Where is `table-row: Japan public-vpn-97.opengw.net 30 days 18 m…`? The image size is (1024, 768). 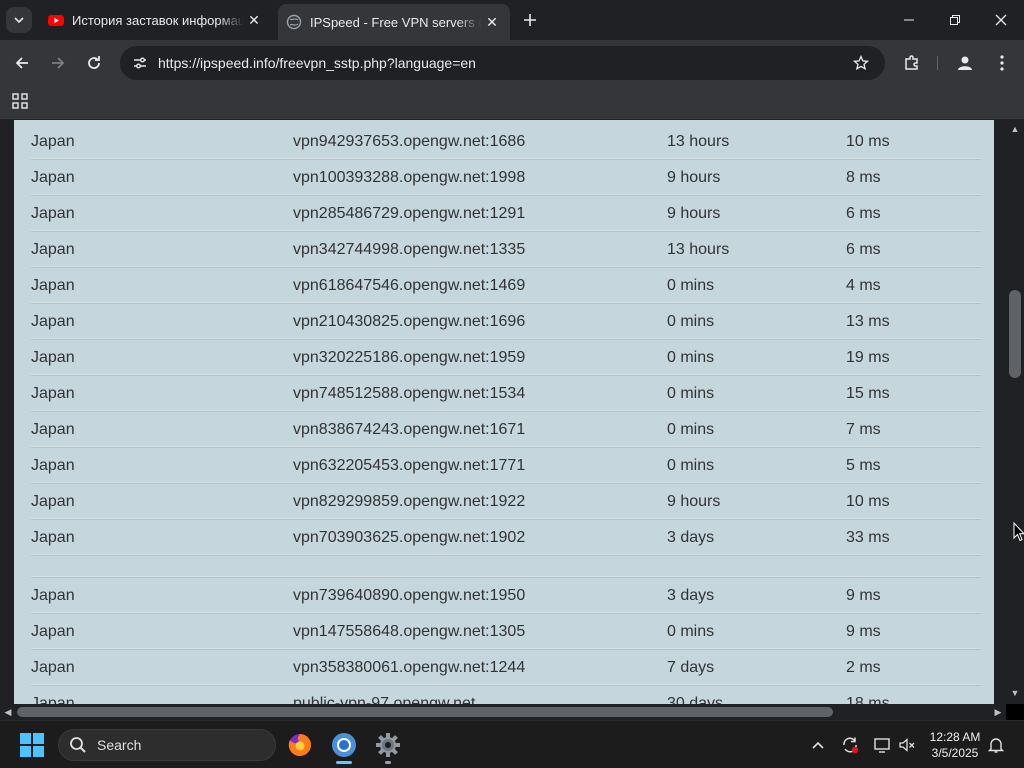 table-row: Japan public-vpn-97.opengw.net 30 days 18 m… is located at coordinates (506, 694).